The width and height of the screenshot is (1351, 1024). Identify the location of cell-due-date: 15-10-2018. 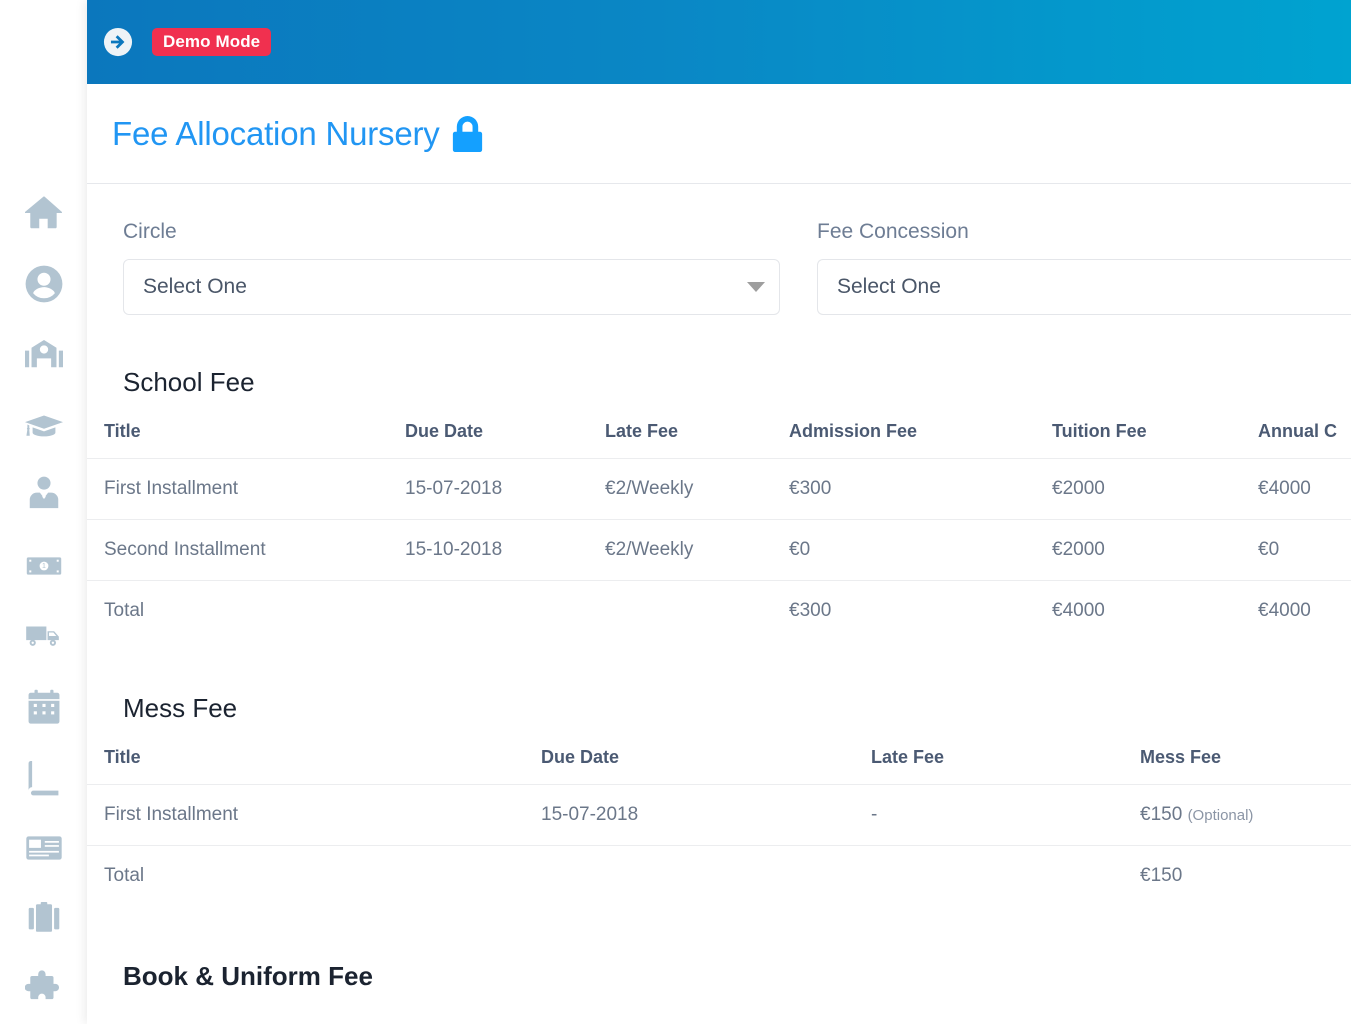
(505, 550).